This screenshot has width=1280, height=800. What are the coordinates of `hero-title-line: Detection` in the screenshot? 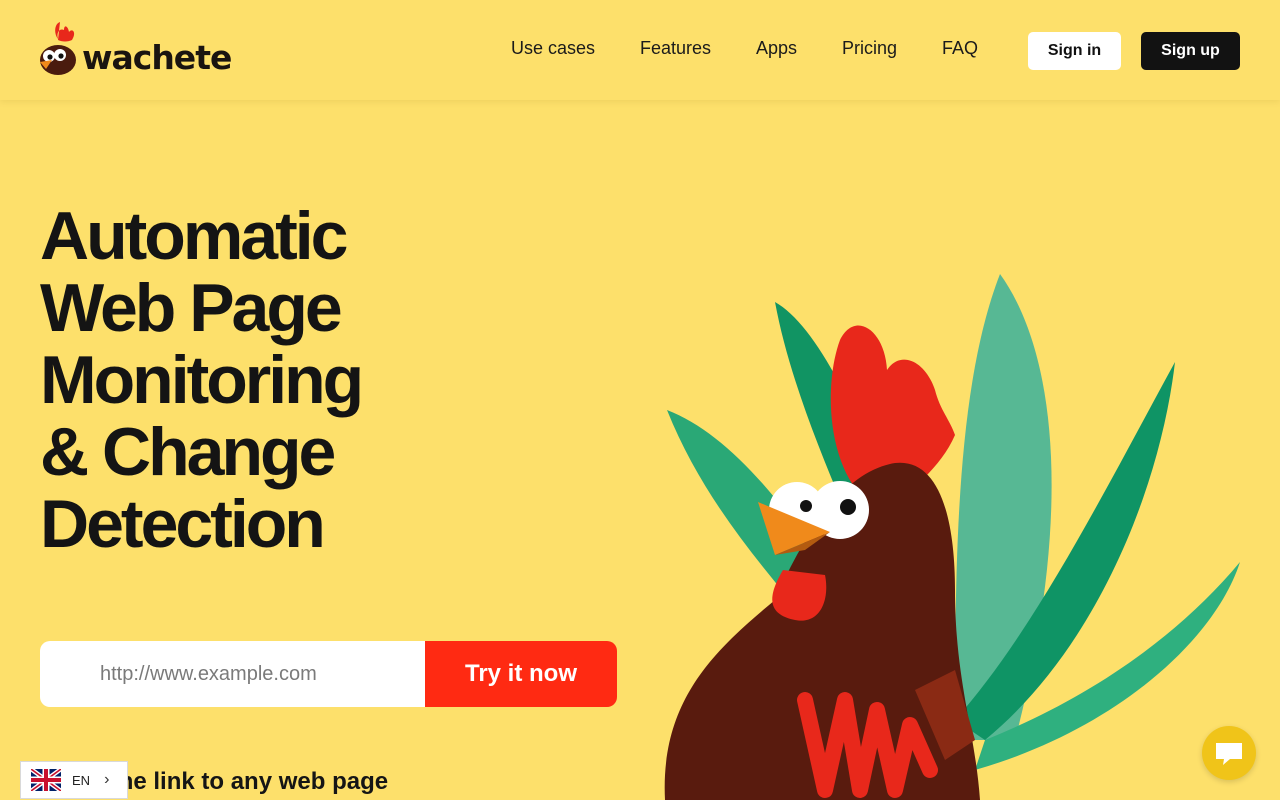 It's located at (183, 524).